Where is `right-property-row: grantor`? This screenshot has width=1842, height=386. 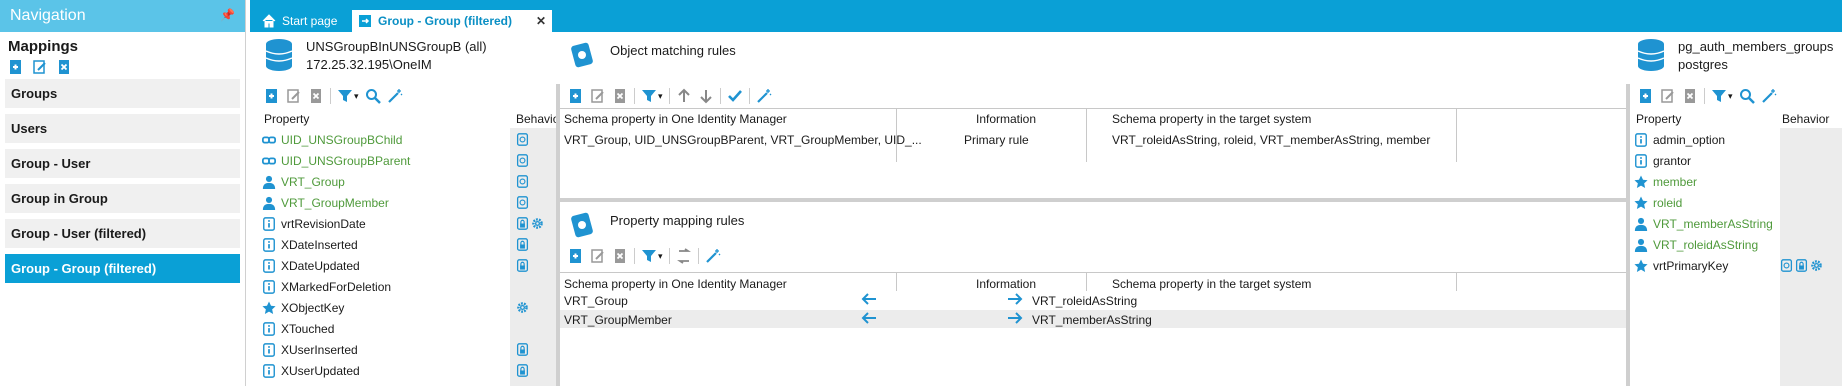
right-property-row: grantor is located at coordinates (1738, 160).